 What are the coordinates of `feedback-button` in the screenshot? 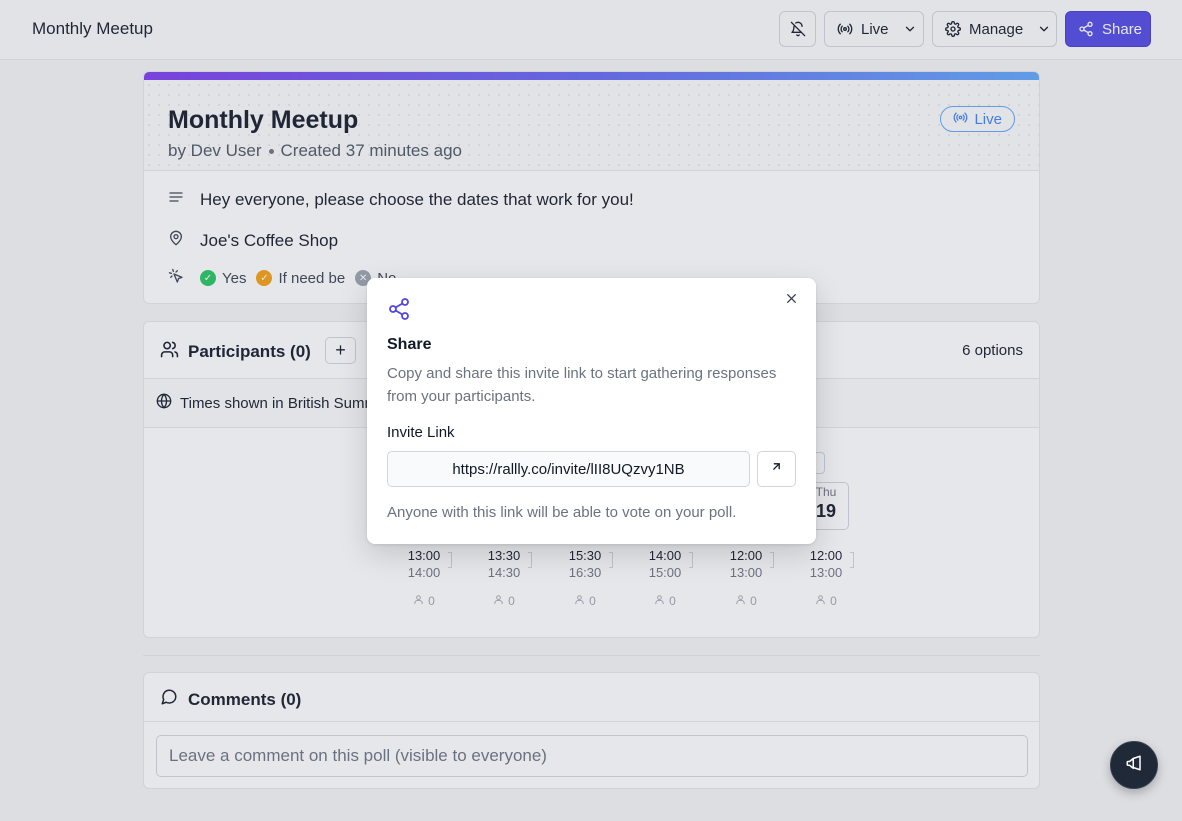 It's located at (1134, 765).